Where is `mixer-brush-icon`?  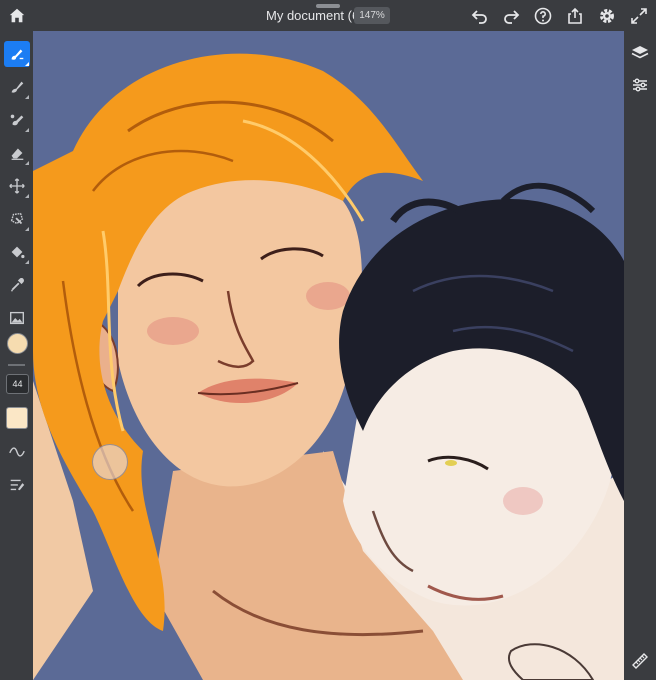
mixer-brush-icon is located at coordinates (17, 120).